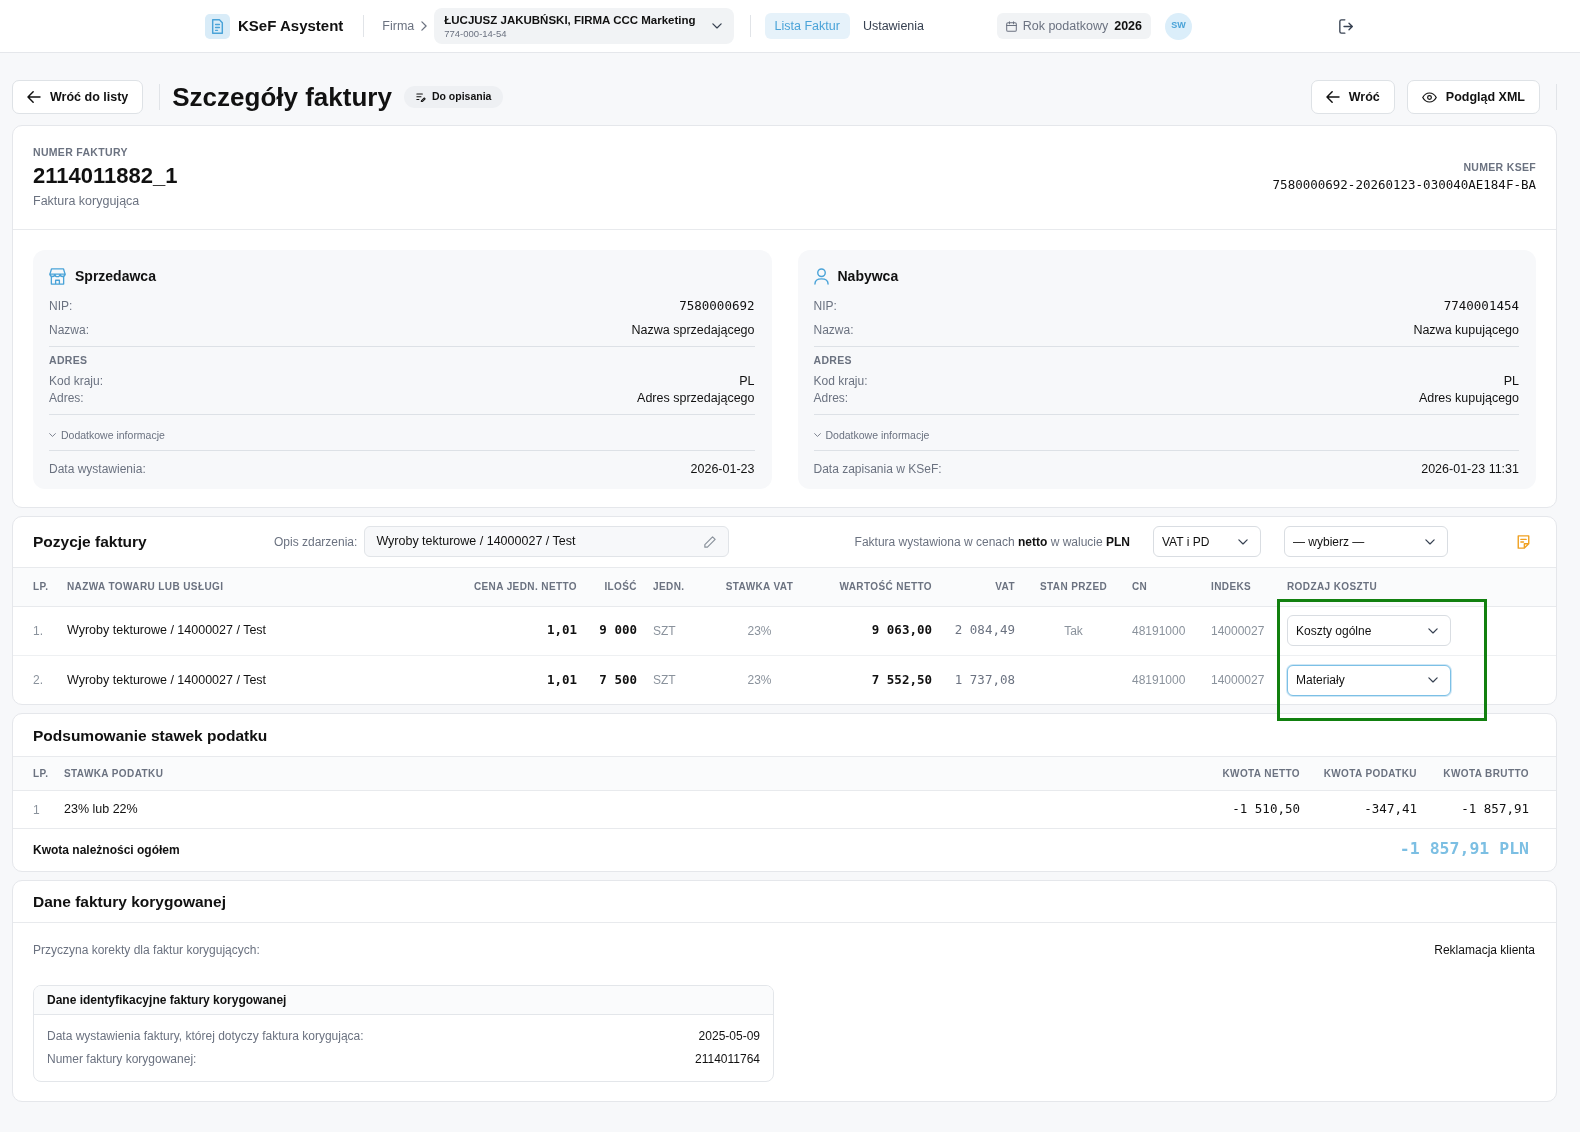 The width and height of the screenshot is (1580, 1132). Describe the element at coordinates (1473, 97) in the screenshot. I see `xml-preview-button: Podgląd XML` at that location.